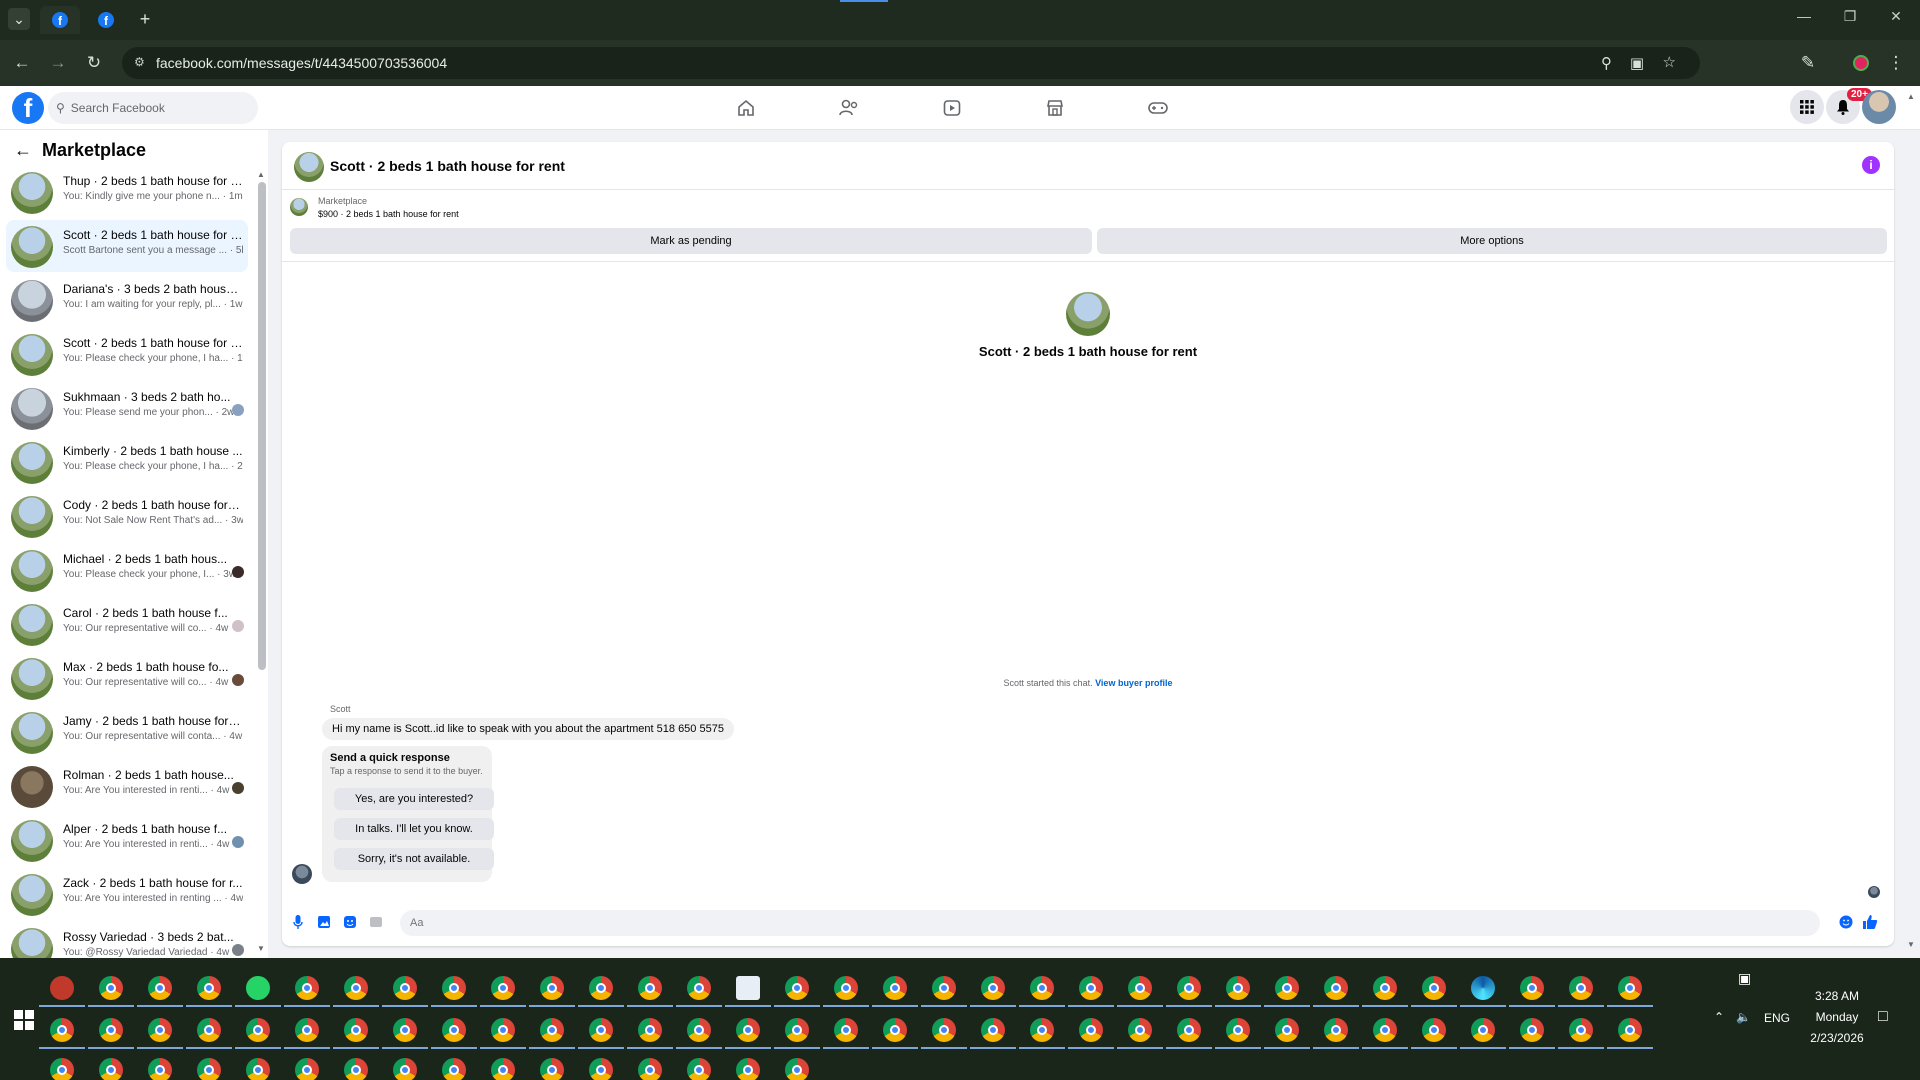 This screenshot has height=1080, width=1920. What do you see at coordinates (1055, 108) in the screenshot?
I see `marketplace-icon` at bounding box center [1055, 108].